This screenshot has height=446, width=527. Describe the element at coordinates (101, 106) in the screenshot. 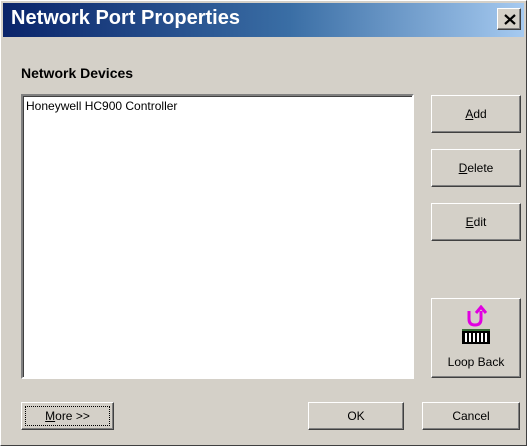

I see `list-item: Honeywell HC900 Controller` at that location.